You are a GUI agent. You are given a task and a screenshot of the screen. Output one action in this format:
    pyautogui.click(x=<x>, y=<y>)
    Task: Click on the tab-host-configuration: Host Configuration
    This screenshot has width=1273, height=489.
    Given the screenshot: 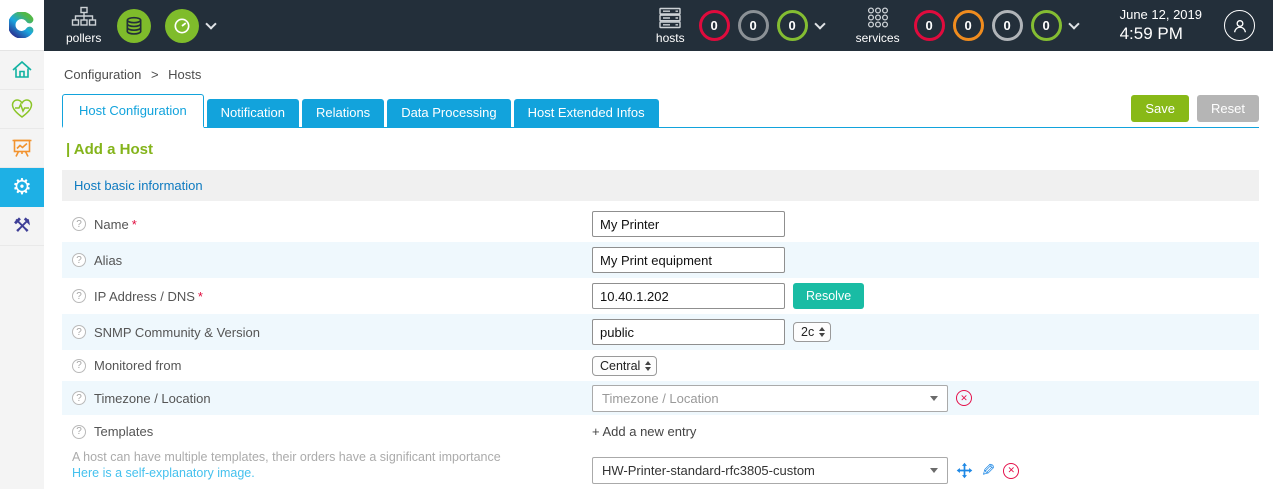 What is the action you would take?
    pyautogui.click(x=133, y=111)
    